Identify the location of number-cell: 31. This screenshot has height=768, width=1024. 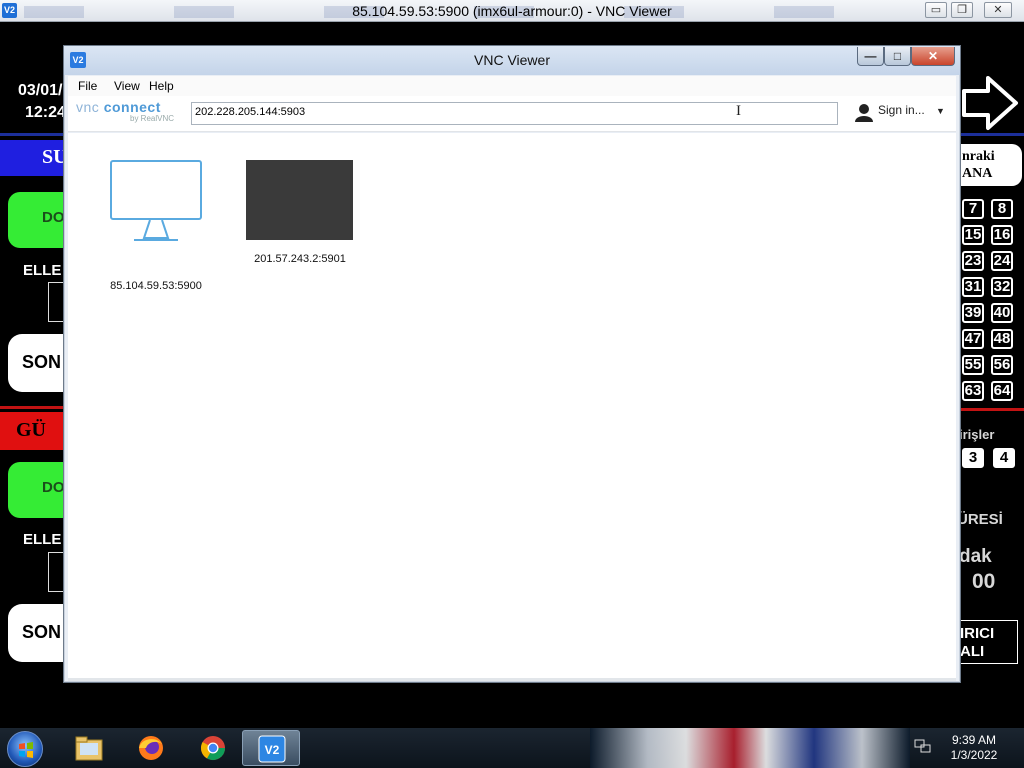
(973, 287).